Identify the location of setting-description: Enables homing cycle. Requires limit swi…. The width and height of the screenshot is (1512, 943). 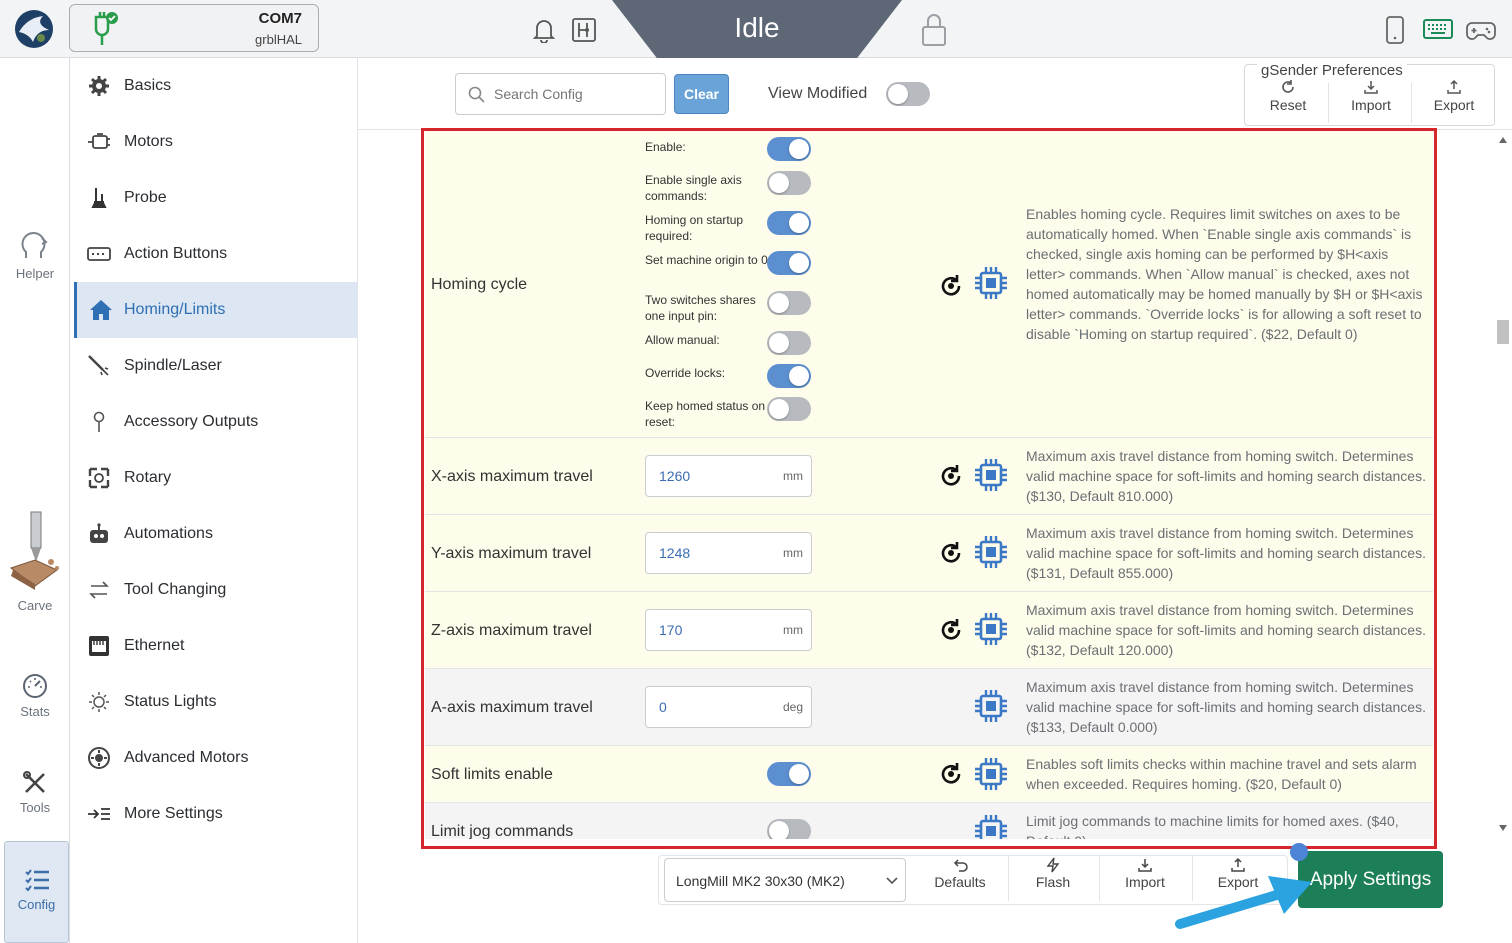
(1224, 274).